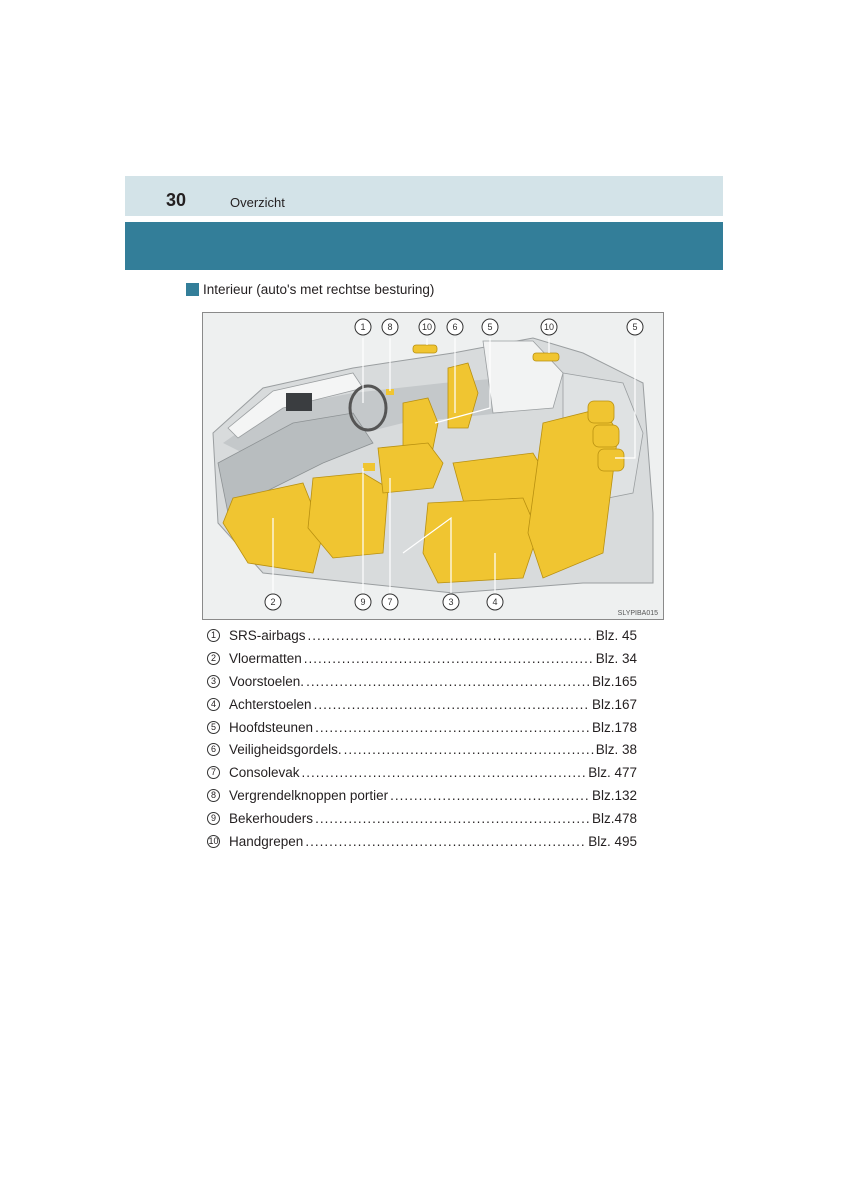 The height and width of the screenshot is (1200, 848). Describe the element at coordinates (494, 602) in the screenshot. I see `callout-label: 4` at that location.